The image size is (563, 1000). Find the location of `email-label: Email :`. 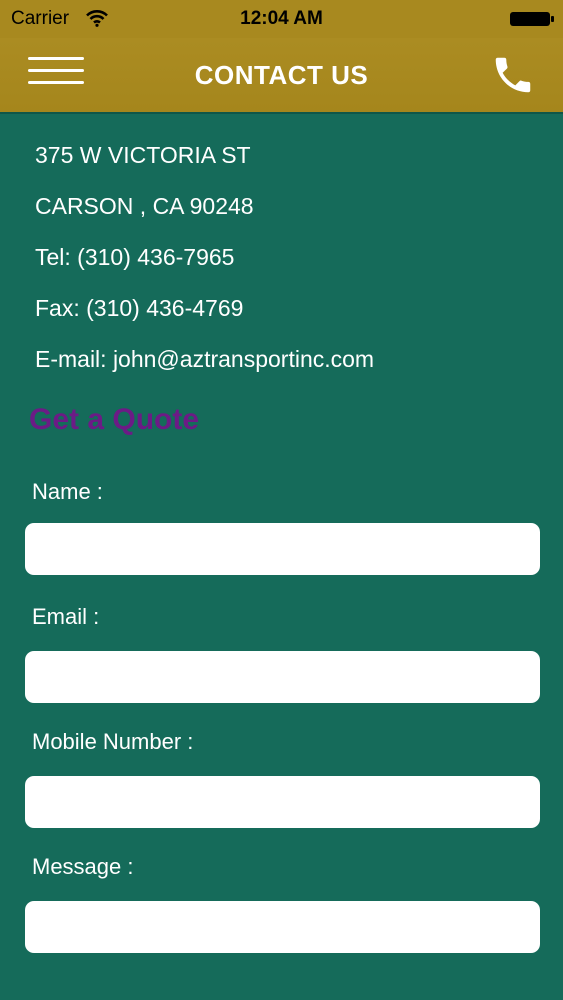

email-label: Email : is located at coordinates (66, 616).